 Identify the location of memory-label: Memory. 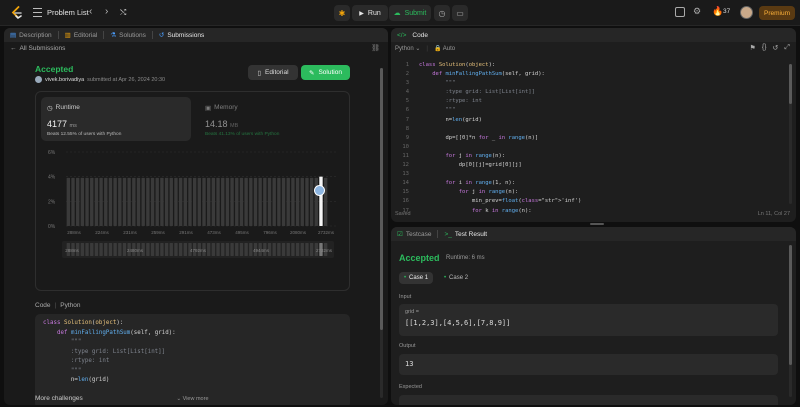
(226, 107).